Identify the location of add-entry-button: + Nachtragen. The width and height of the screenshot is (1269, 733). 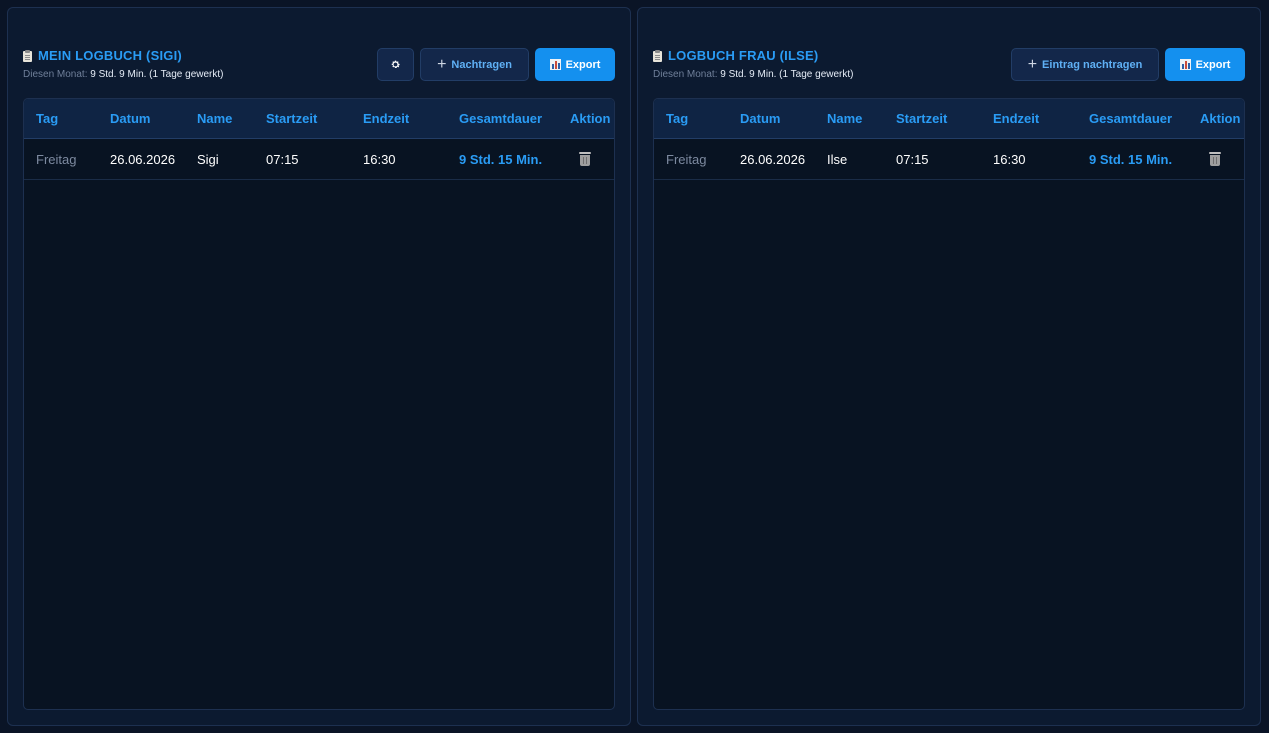
(474, 64).